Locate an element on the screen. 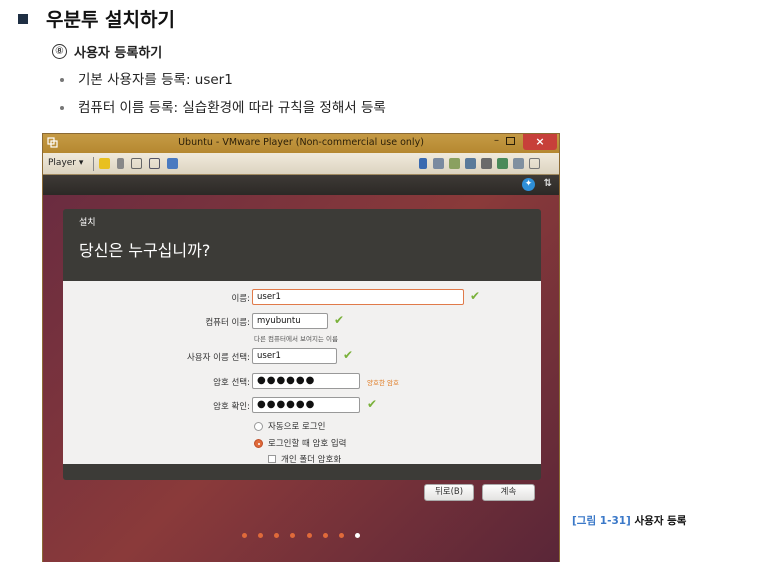  encrypt-home-checkbox is located at coordinates (272, 459).